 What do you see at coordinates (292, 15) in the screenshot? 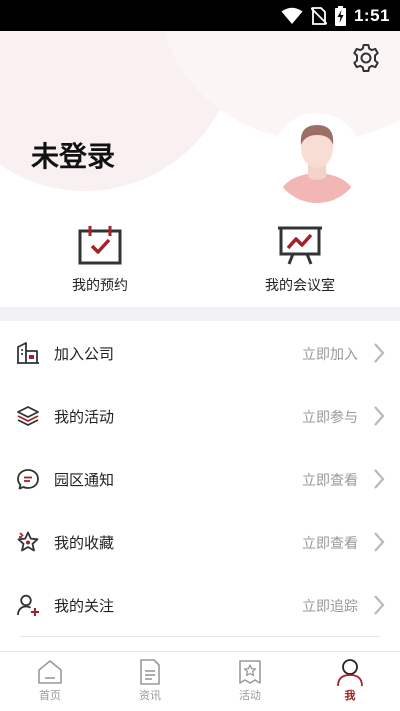
I see `wifi-icon` at bounding box center [292, 15].